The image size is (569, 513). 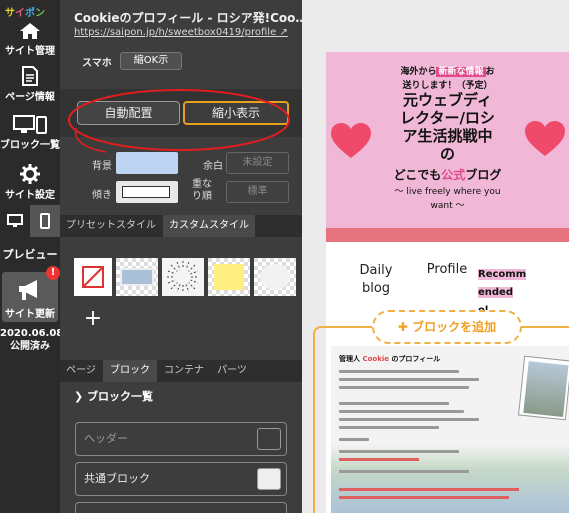 I want to click on profile-title-text: 管理人, so click(x=349, y=359).